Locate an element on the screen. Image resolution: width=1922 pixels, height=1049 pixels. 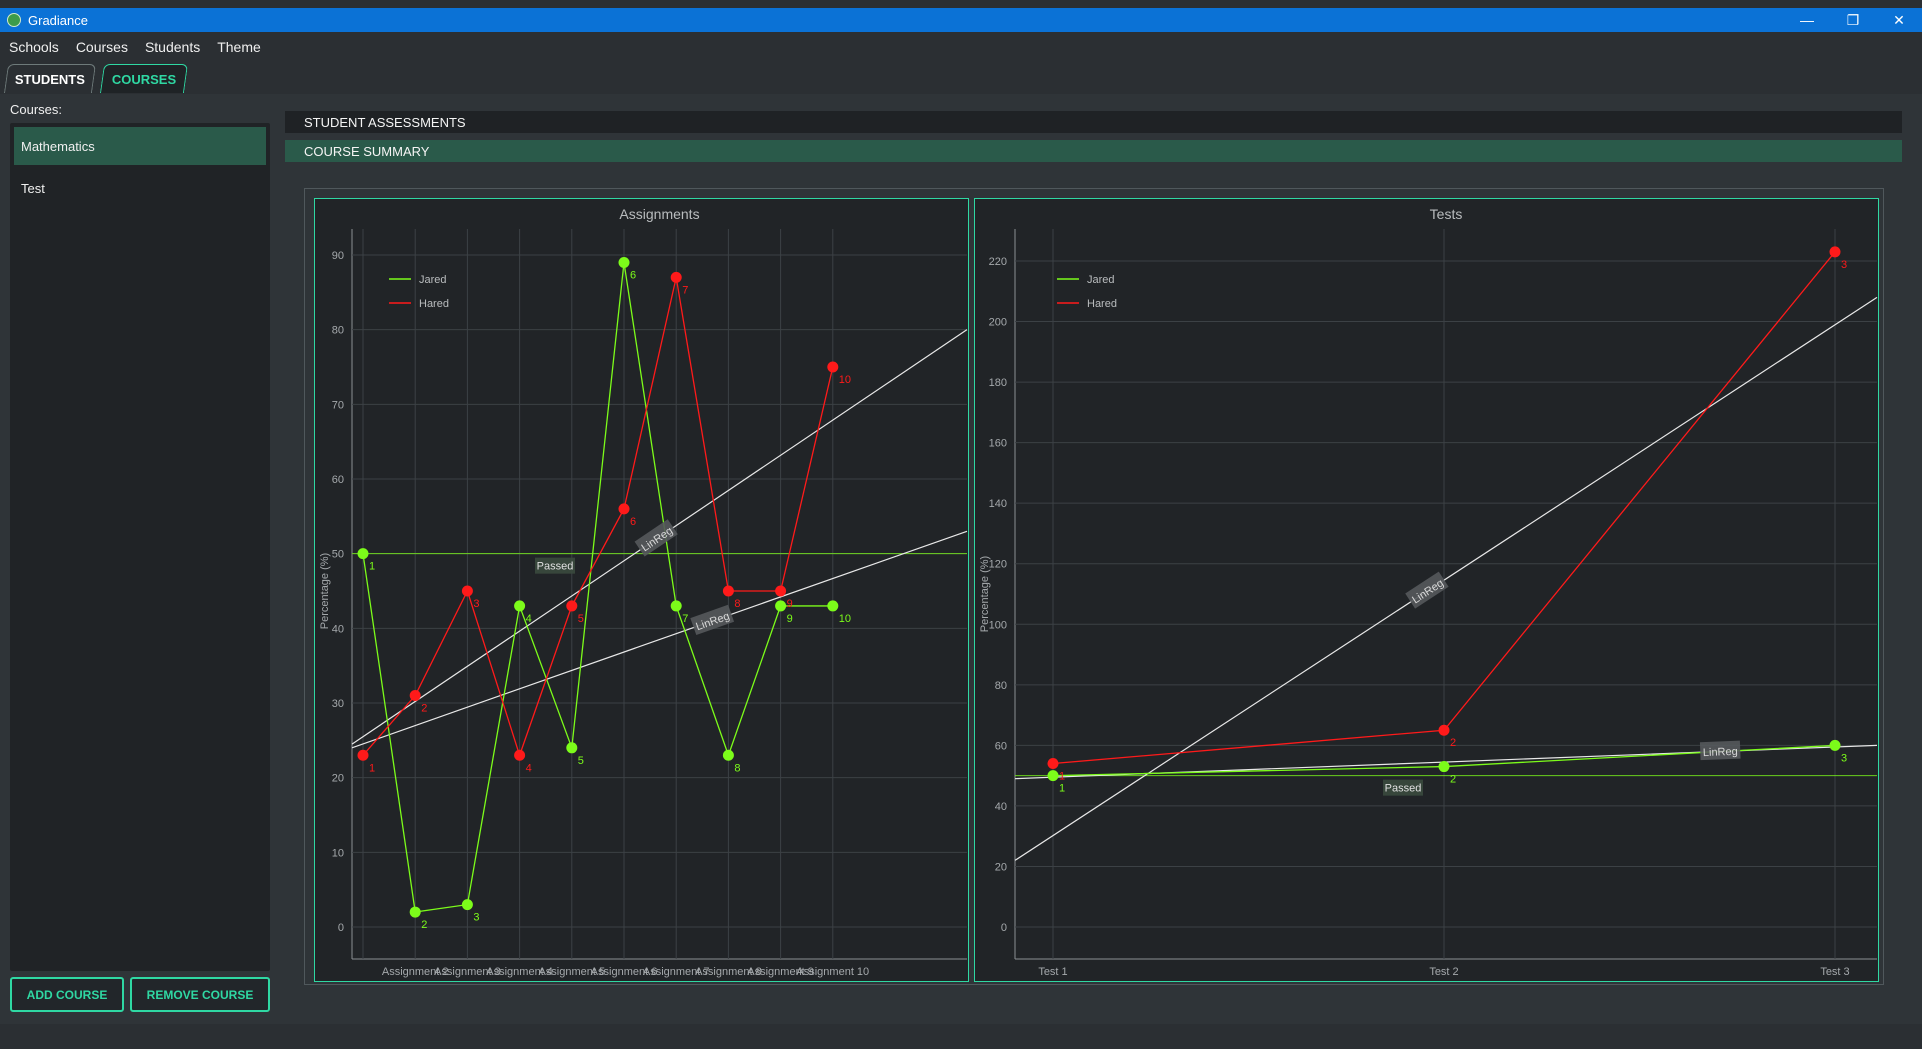
add-course-button: ADD COURSE is located at coordinates (67, 994).